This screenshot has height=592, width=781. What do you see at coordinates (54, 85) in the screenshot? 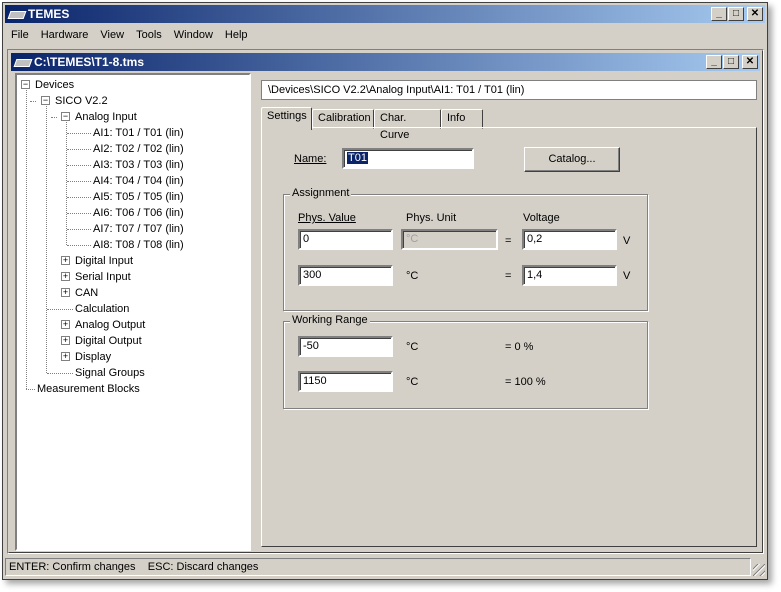
I see `tree-devices: Devices` at bounding box center [54, 85].